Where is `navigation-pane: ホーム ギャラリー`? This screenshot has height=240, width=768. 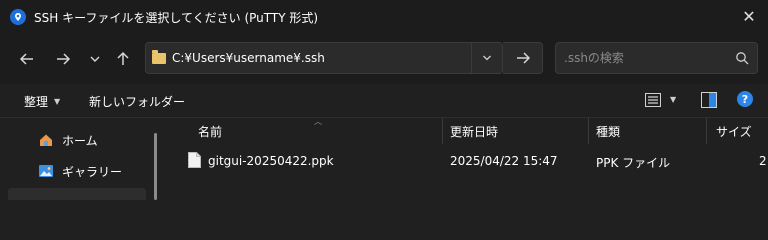 navigation-pane: ホーム ギャラリー is located at coordinates (81, 159).